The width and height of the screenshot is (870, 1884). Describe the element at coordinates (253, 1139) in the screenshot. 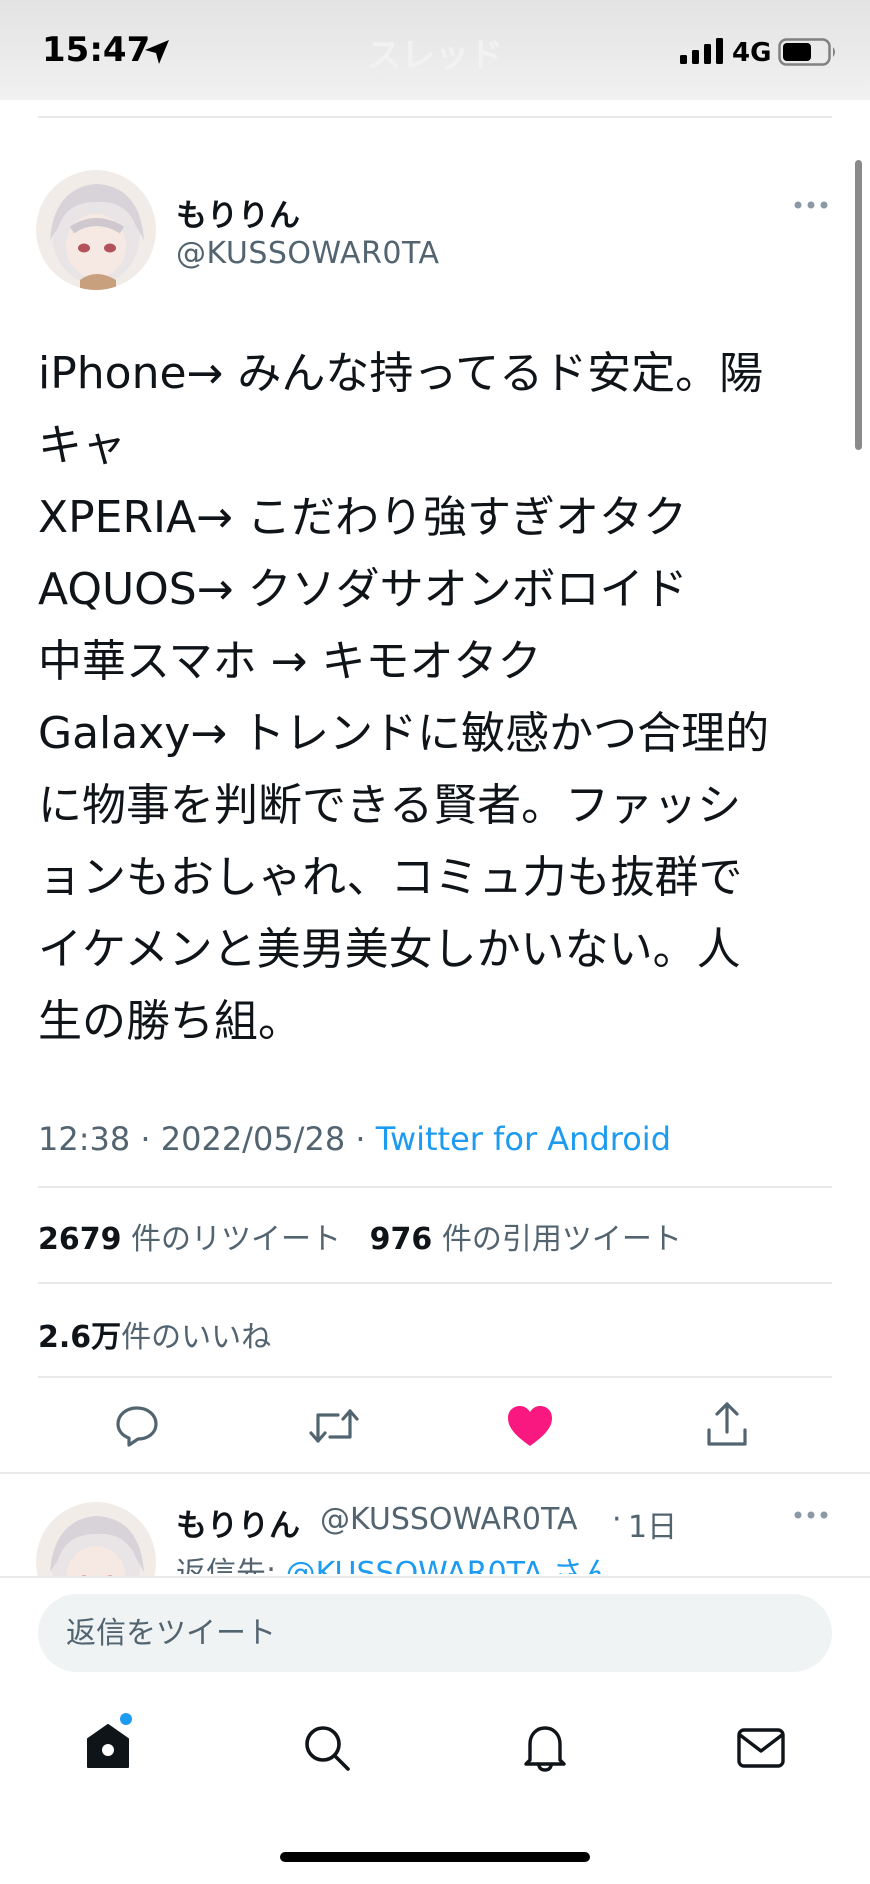

I see `tweet-date: 2022/05/28` at that location.